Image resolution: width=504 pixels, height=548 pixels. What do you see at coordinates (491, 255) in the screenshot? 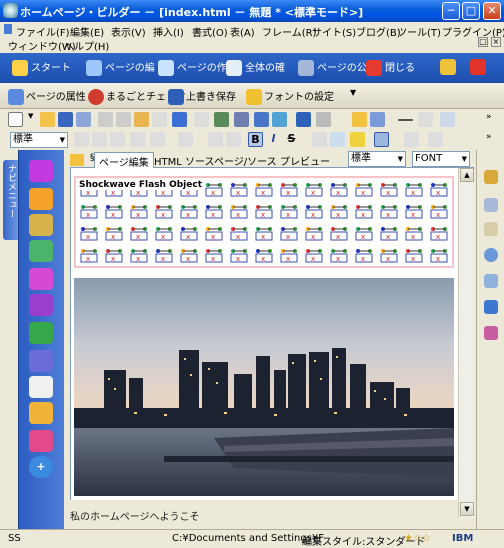
I see `right-tool-4-icon` at bounding box center [491, 255].